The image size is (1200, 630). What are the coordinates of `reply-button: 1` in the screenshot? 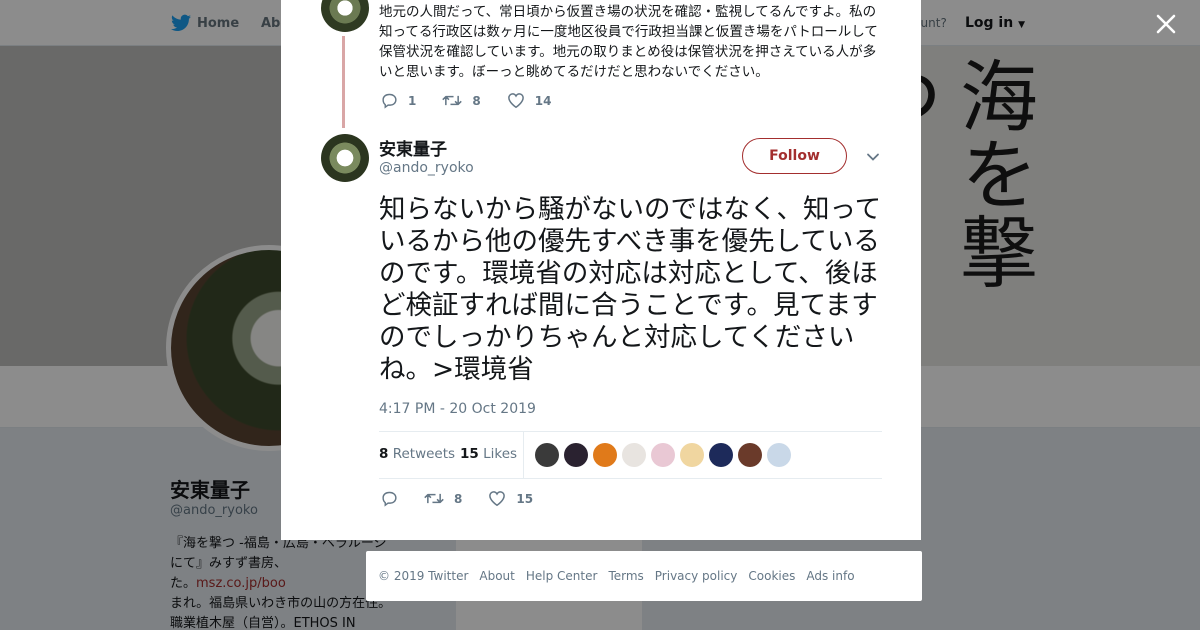 It's located at (398, 100).